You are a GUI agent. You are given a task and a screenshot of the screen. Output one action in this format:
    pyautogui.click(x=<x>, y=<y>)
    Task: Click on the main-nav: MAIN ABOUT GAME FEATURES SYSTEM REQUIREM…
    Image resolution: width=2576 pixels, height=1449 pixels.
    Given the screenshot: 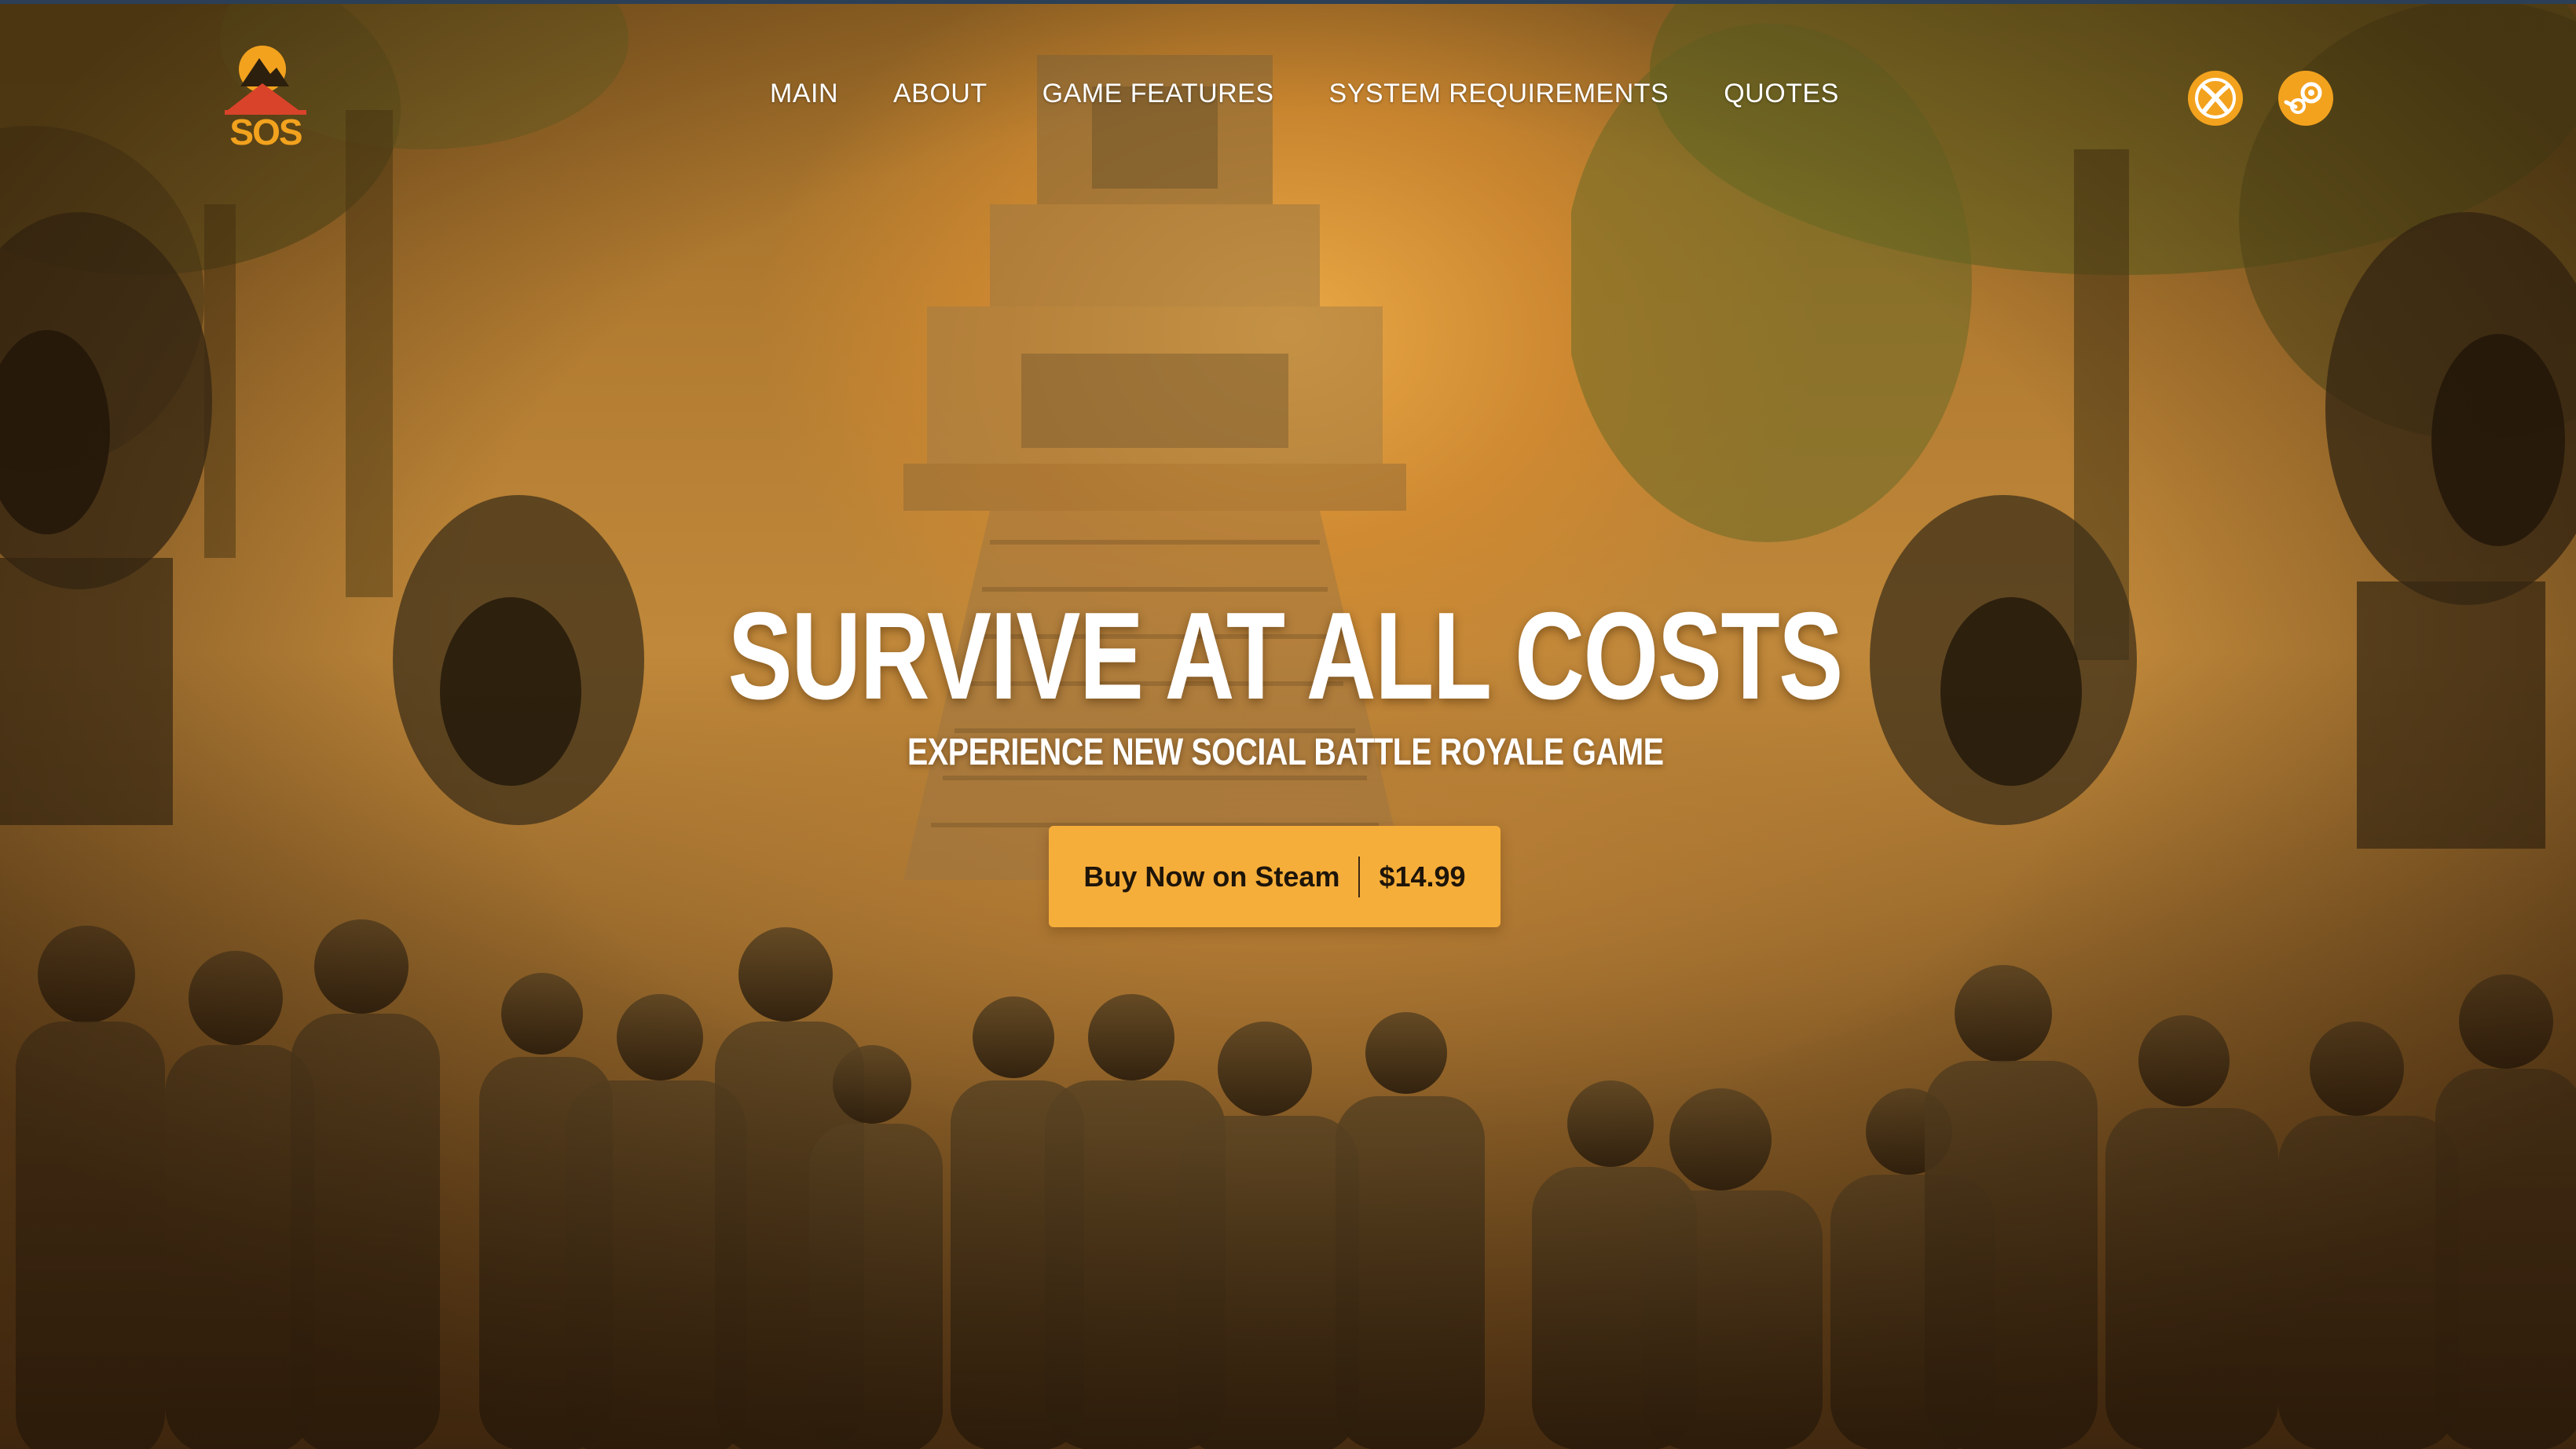 What is the action you would take?
    pyautogui.click(x=1304, y=94)
    